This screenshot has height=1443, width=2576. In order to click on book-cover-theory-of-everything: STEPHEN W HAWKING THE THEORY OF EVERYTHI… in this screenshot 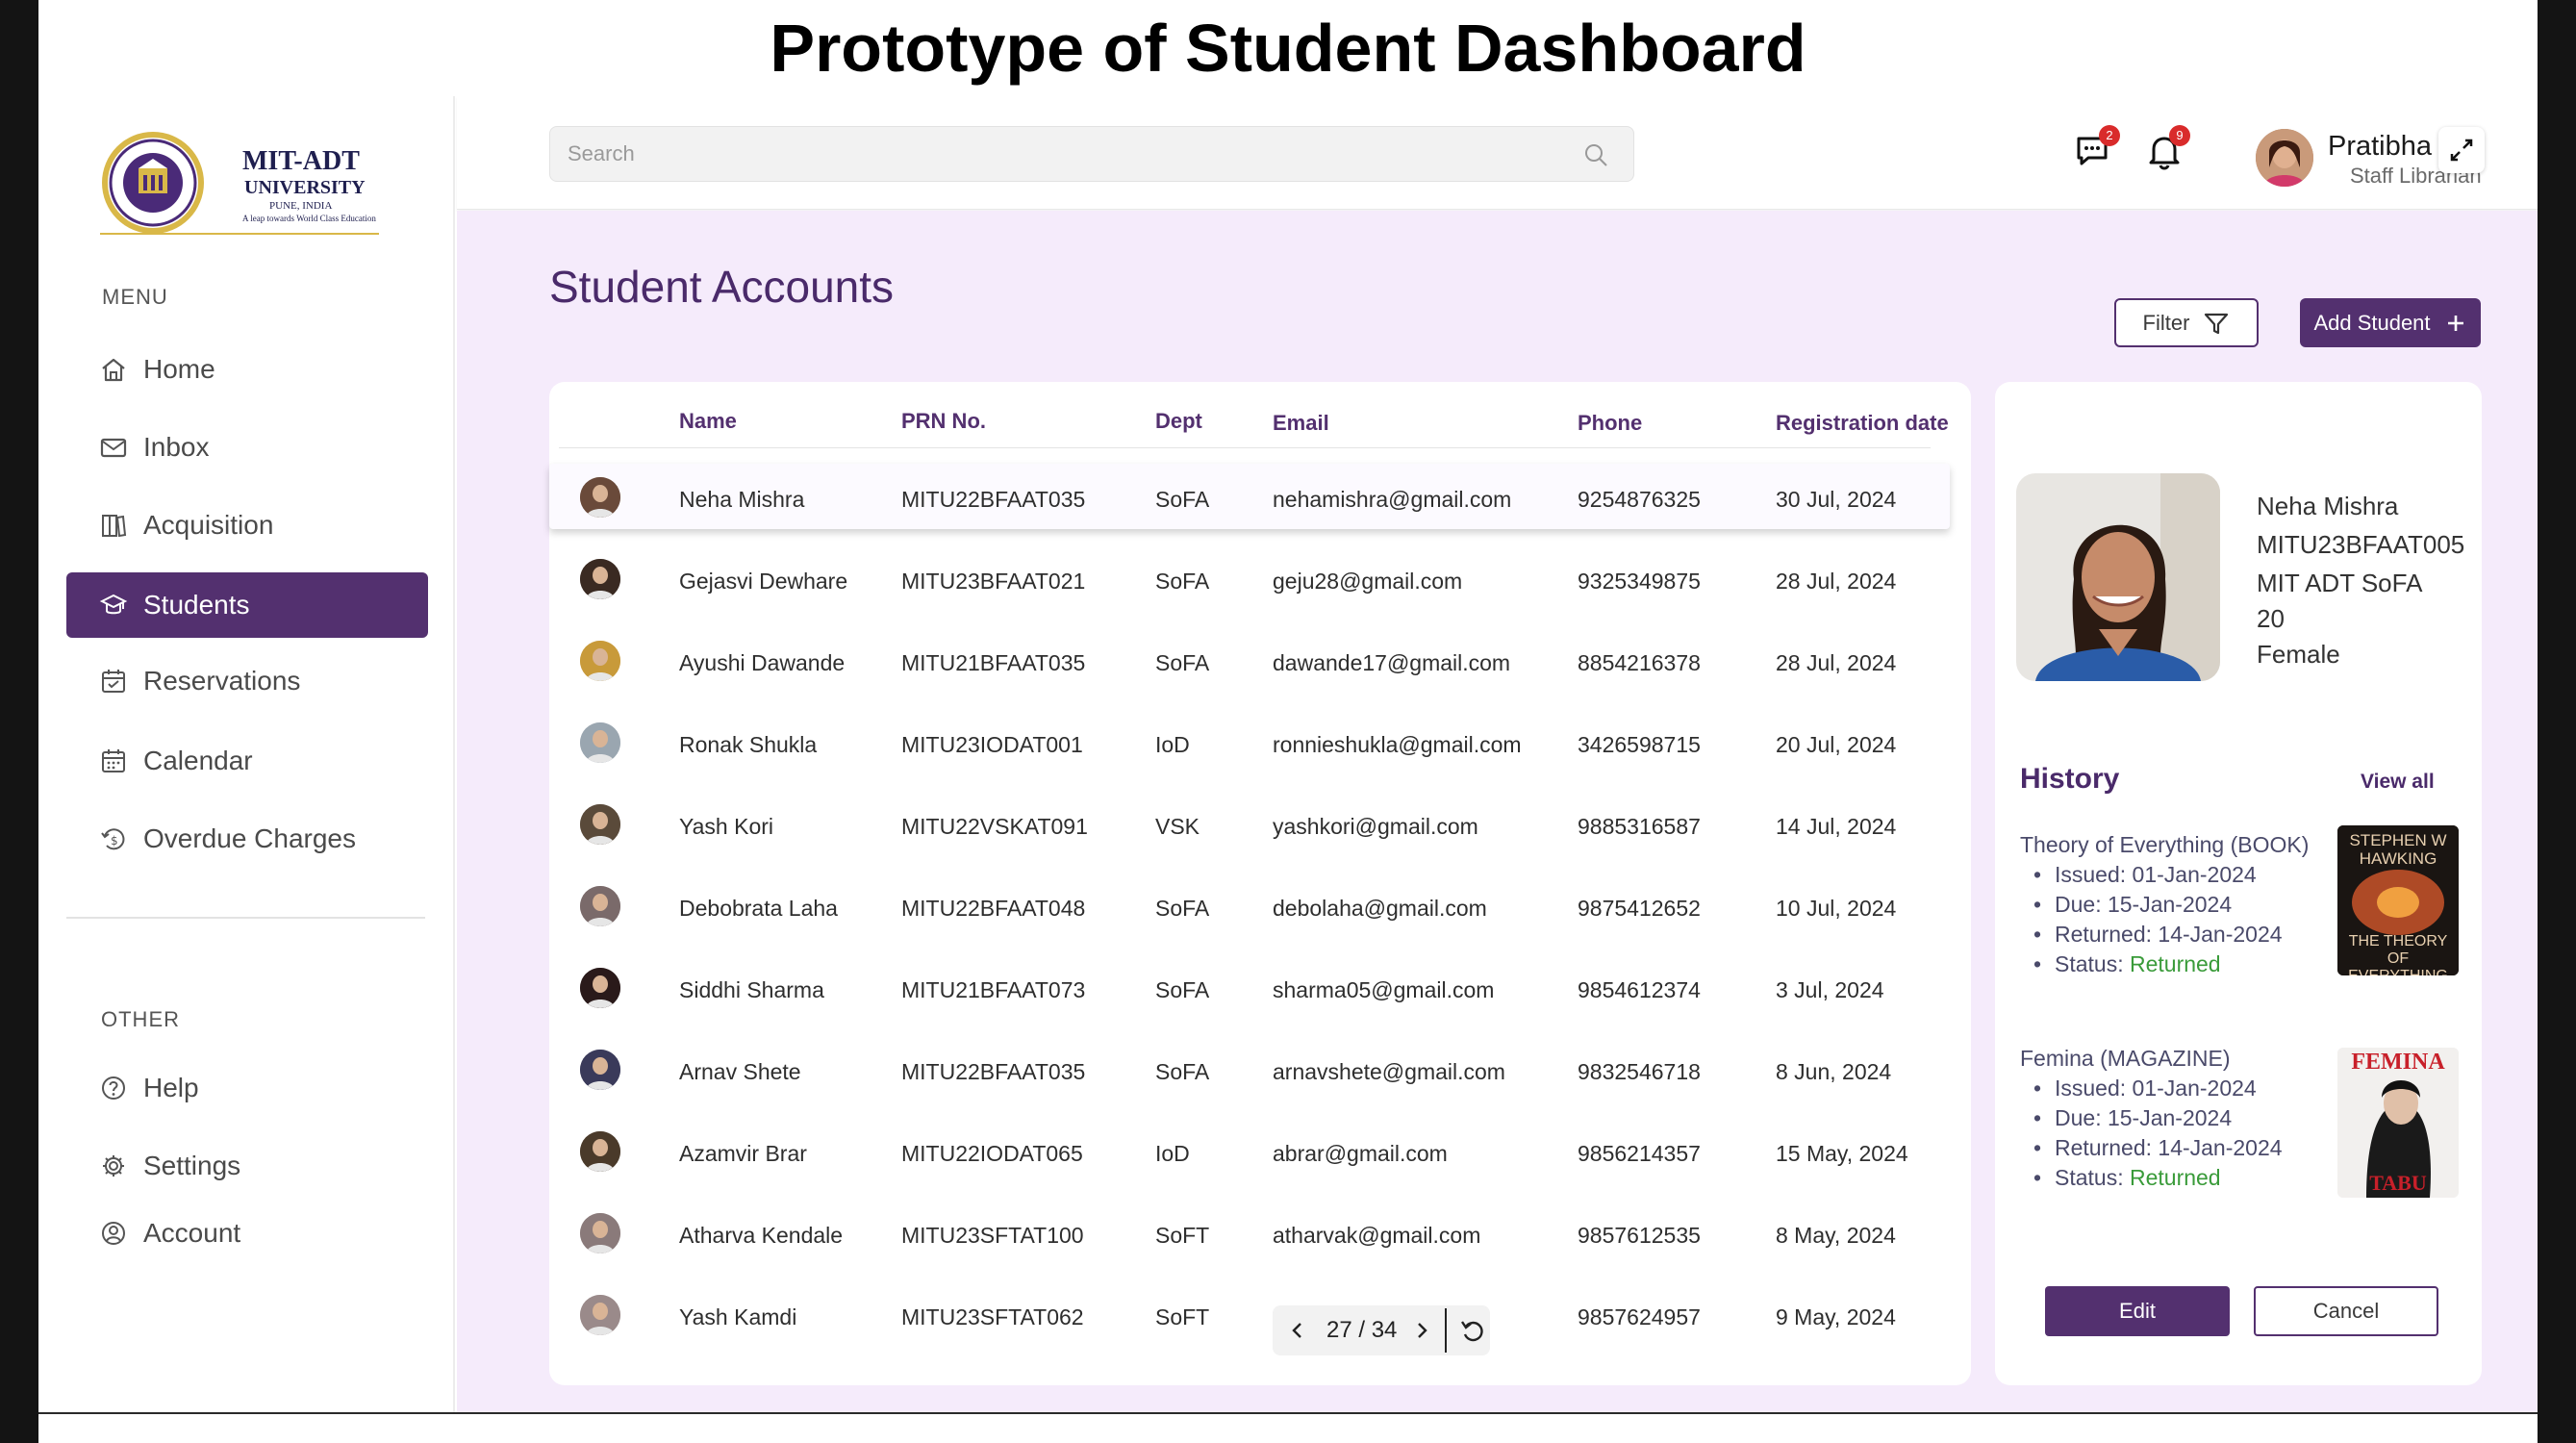, I will do `click(2398, 900)`.